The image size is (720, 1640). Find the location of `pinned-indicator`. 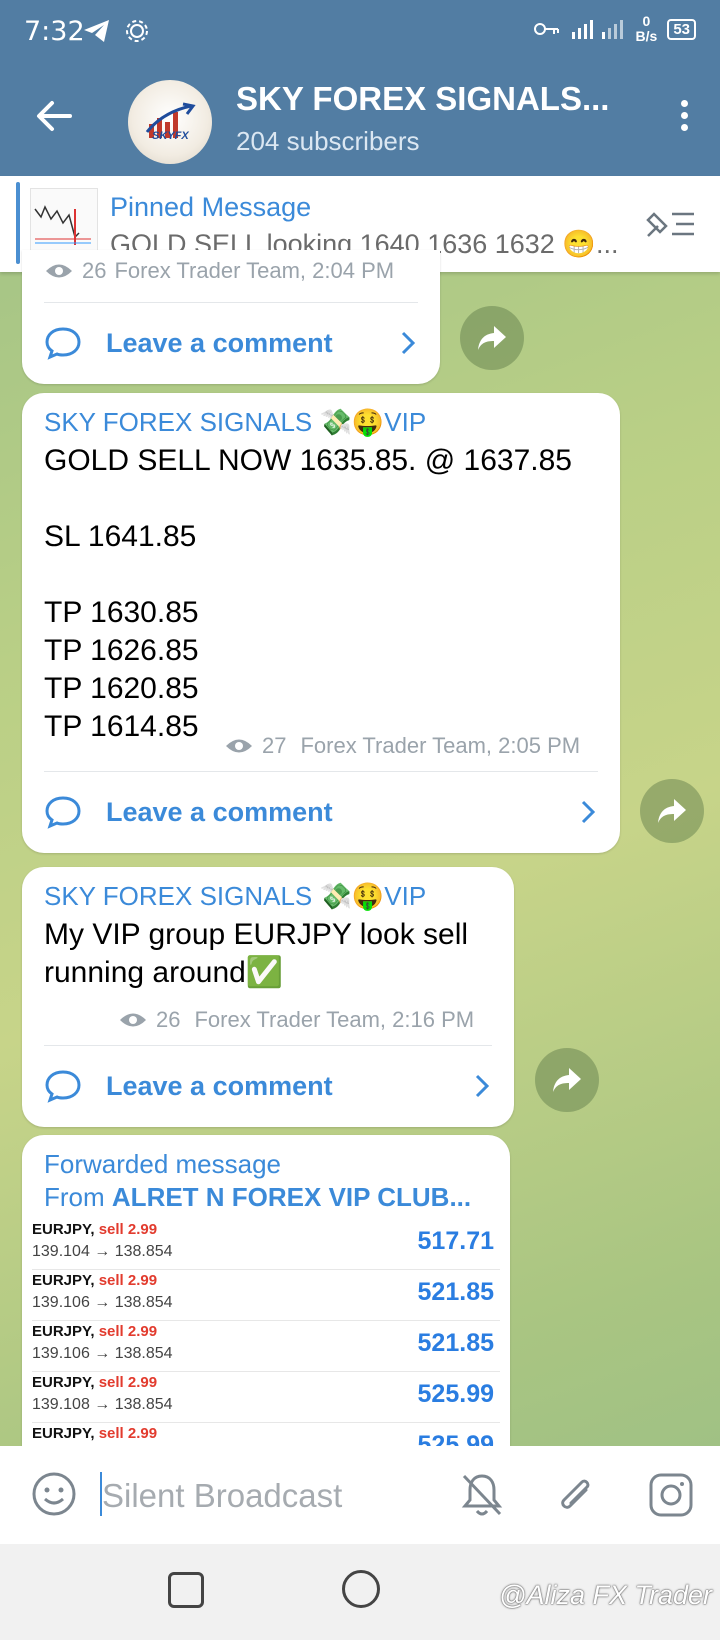

pinned-indicator is located at coordinates (18, 223).